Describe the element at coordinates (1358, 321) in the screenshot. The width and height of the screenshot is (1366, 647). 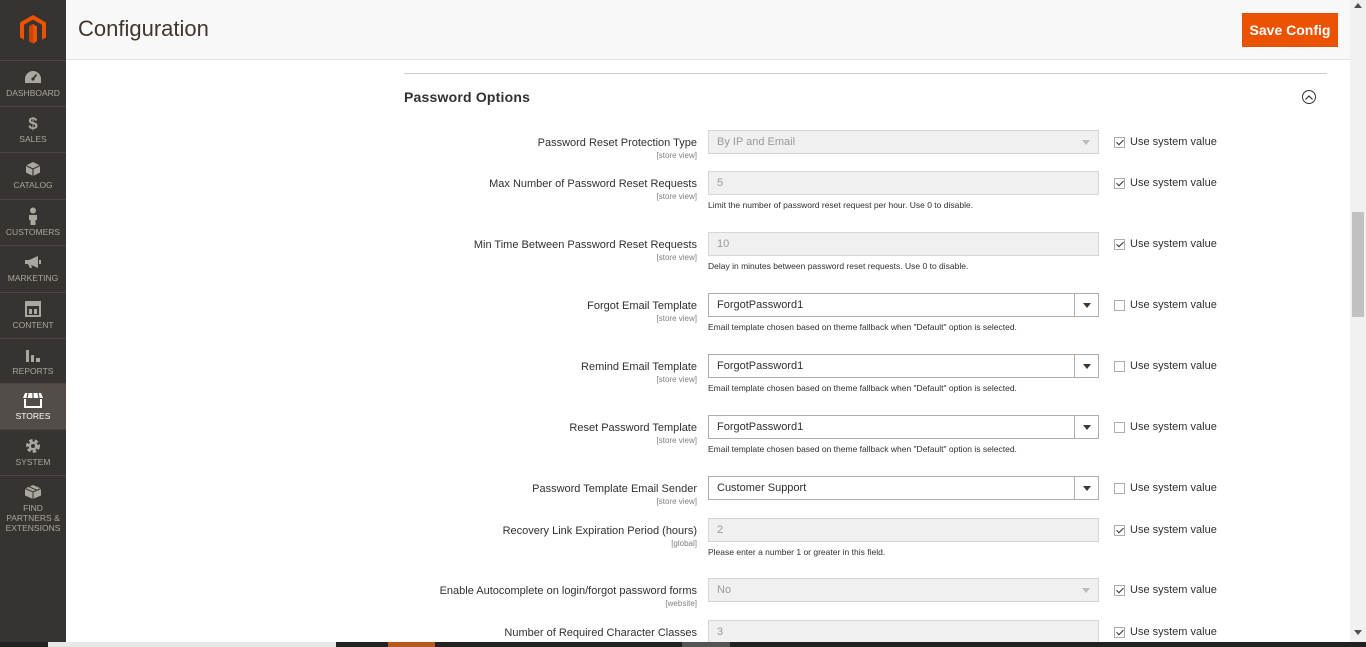
I see `vertical-scrollbar` at that location.